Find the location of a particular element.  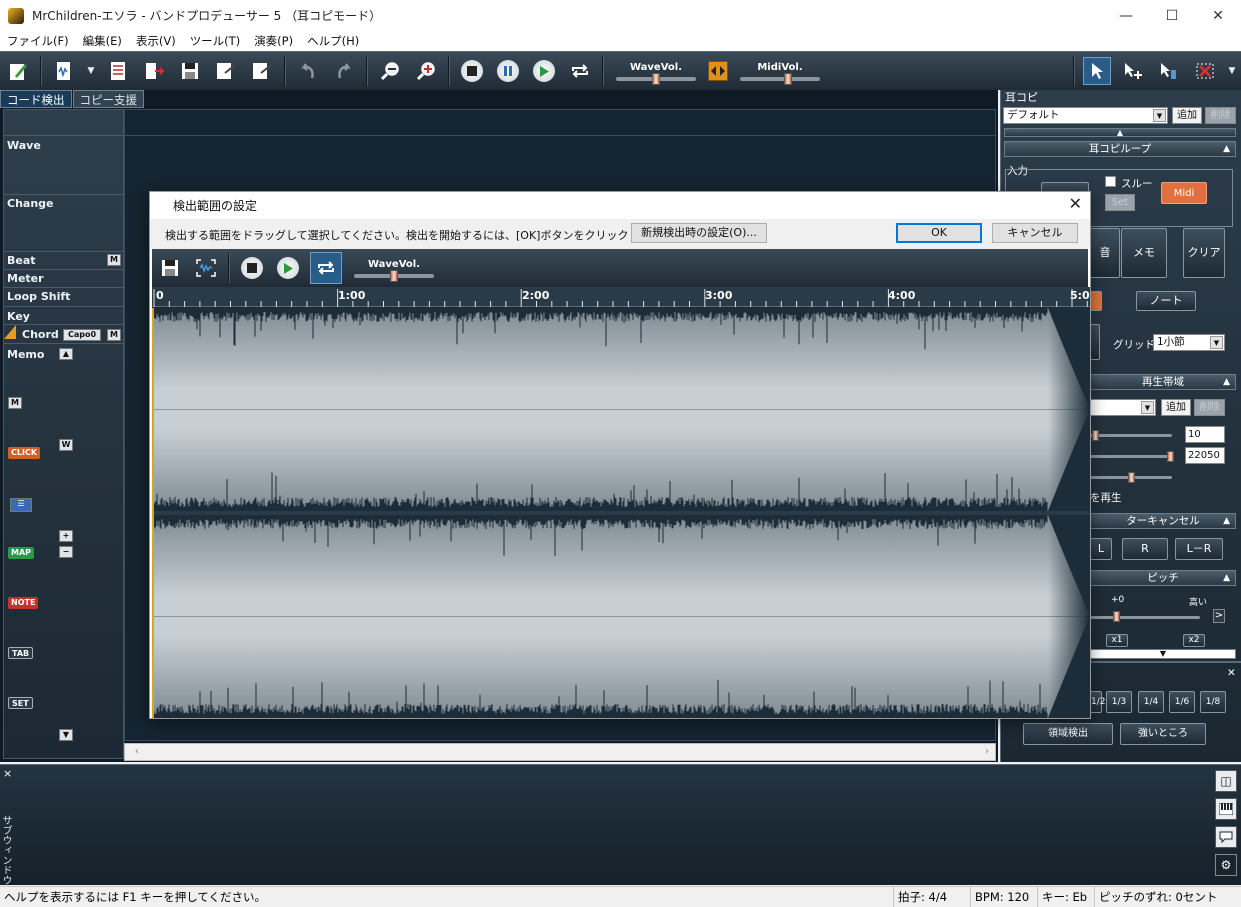

tab-copy-support: コピー支援 is located at coordinates (108, 99).